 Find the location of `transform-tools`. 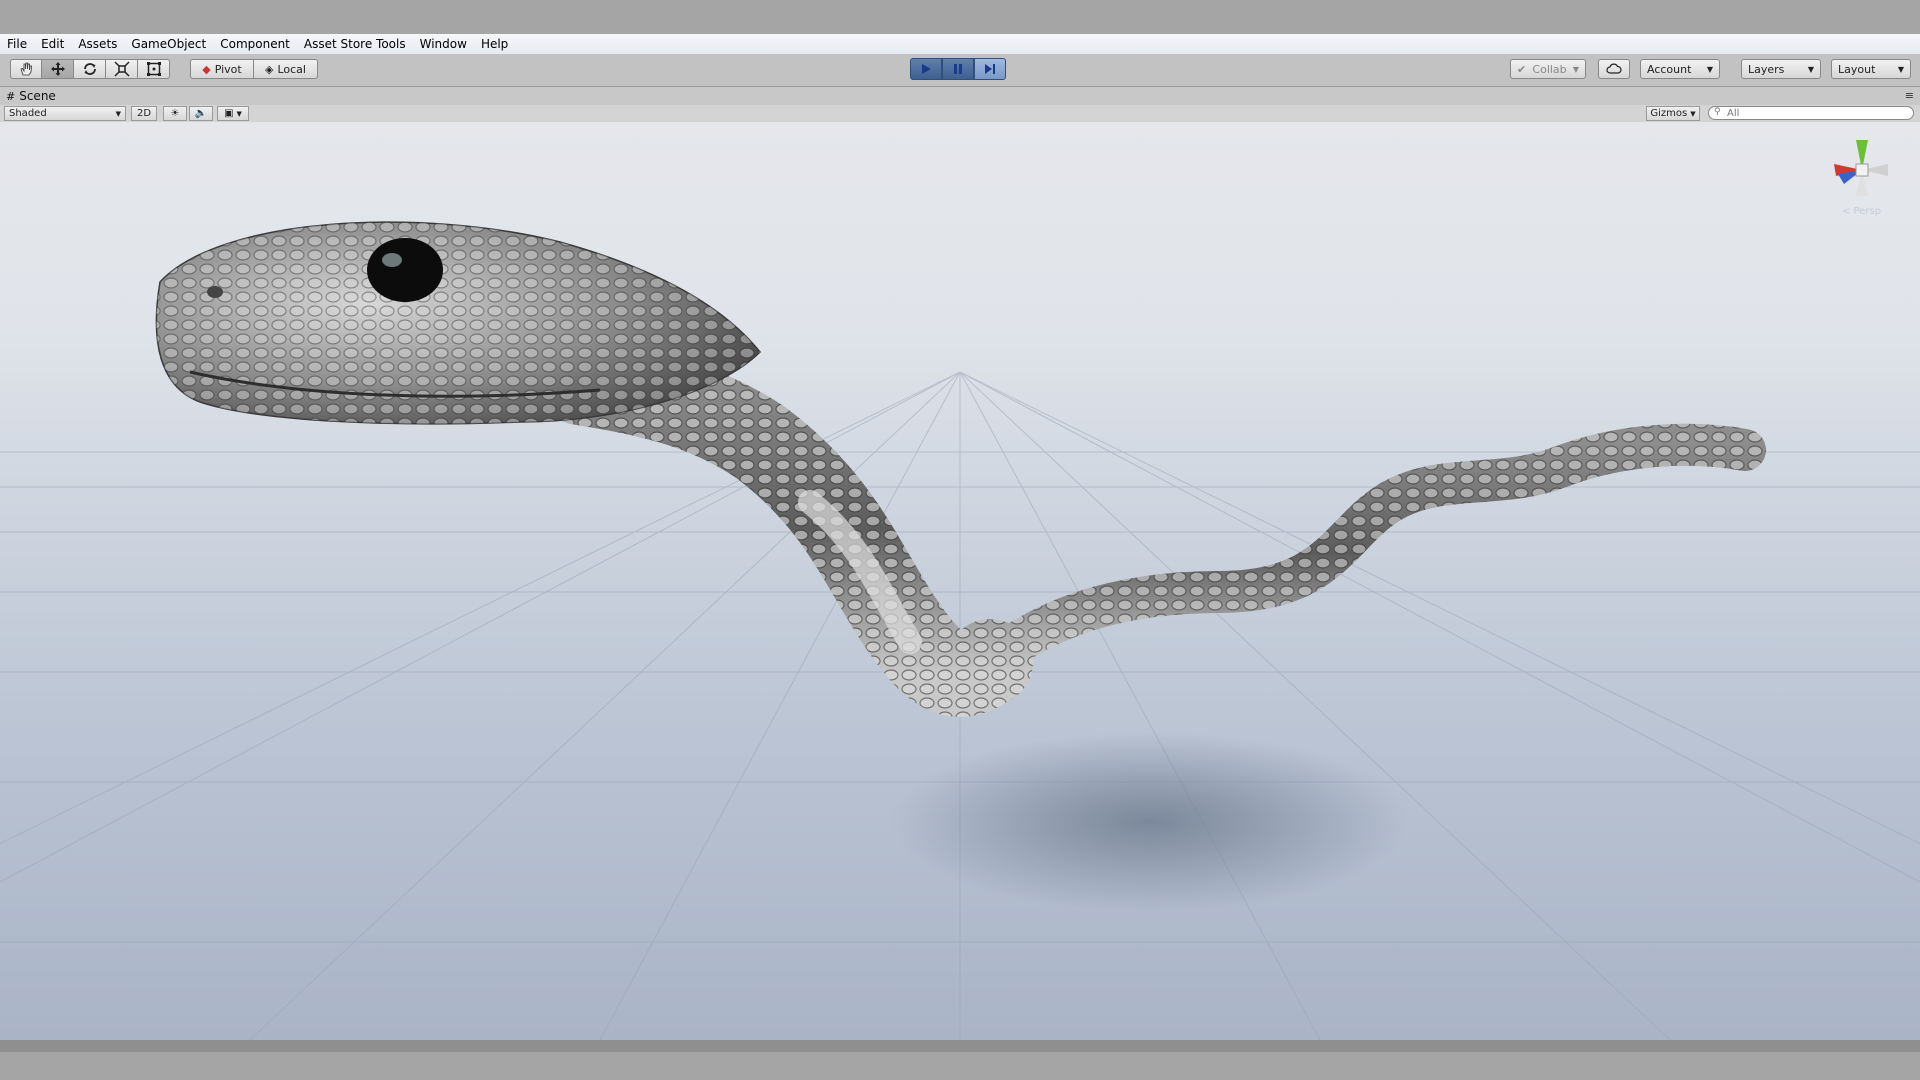

transform-tools is located at coordinates (90, 69).